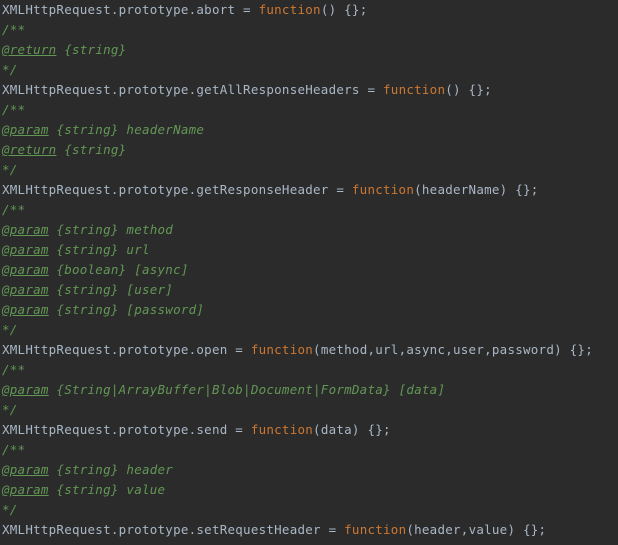 The width and height of the screenshot is (618, 545). I want to click on token-plain: (data) {};, so click(352, 429).